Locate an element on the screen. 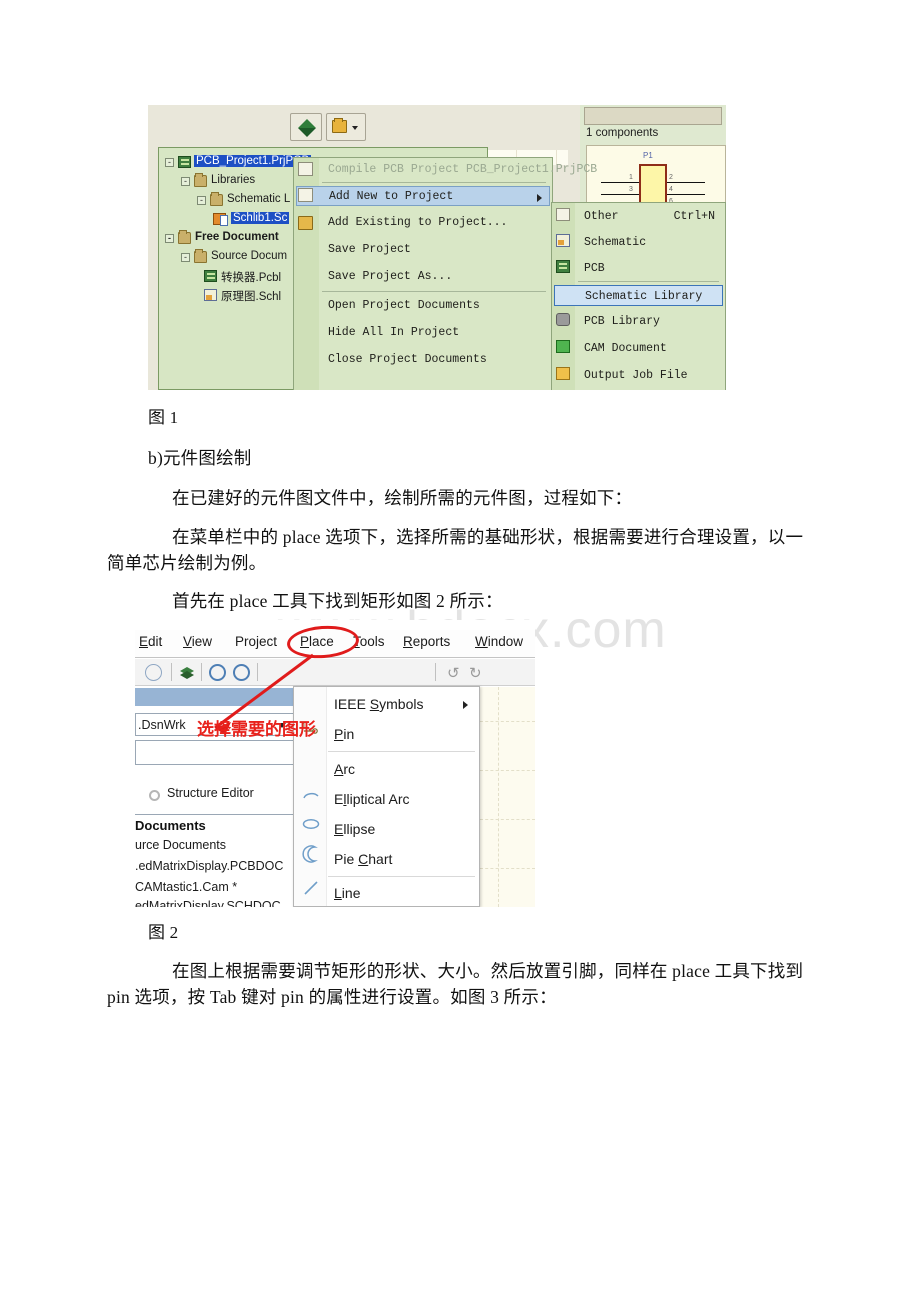  submenu-item-schematic: Schematic is located at coordinates (649, 242).